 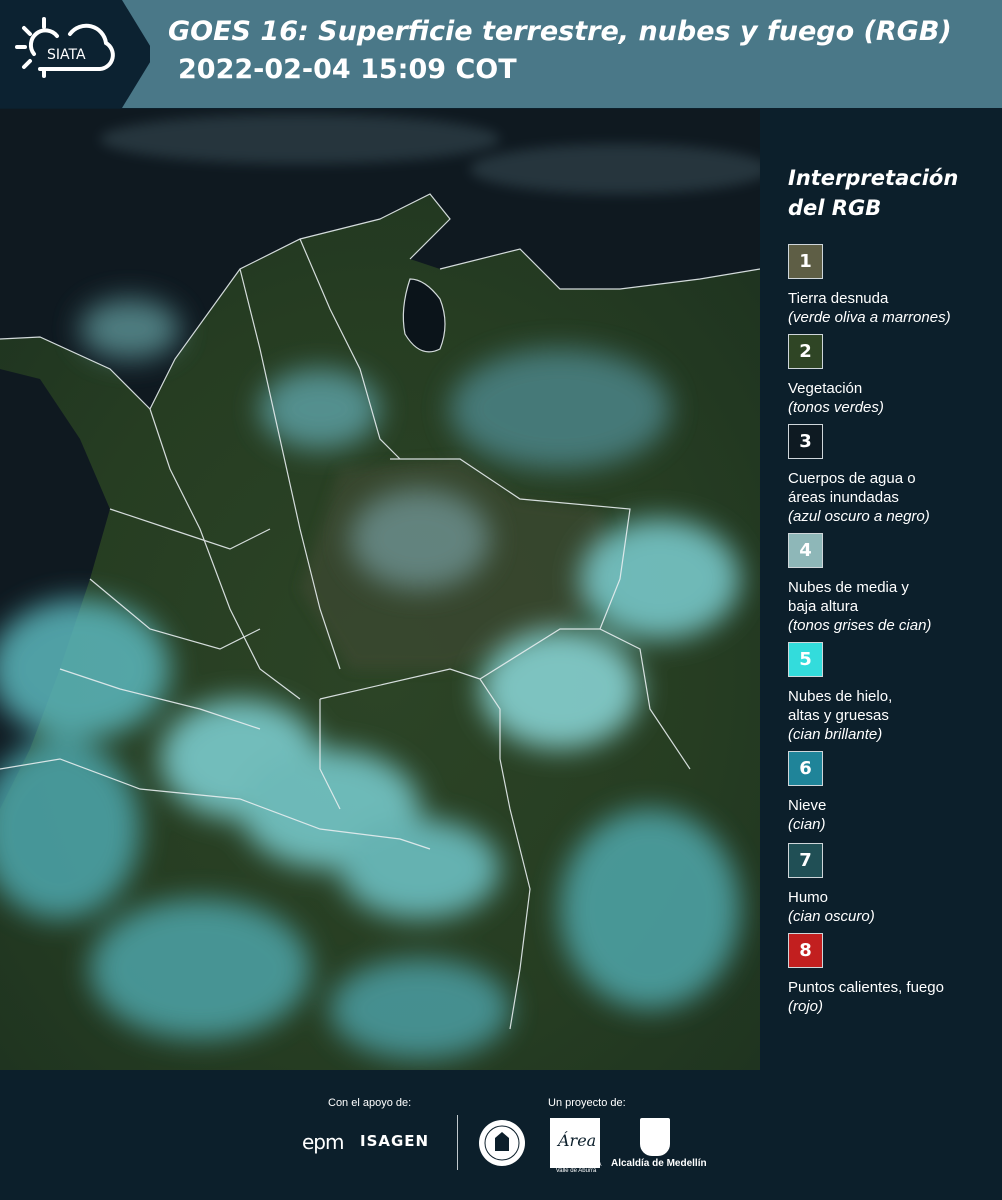 I want to click on legend-item: 2 Vegetación (tonos verdes), so click(x=893, y=375).